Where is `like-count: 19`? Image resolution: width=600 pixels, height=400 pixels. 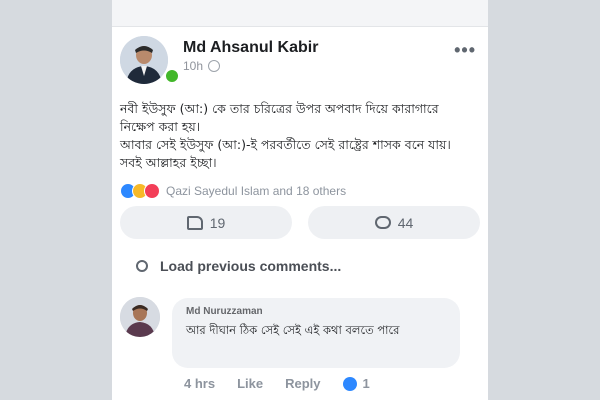 like-count: 19 is located at coordinates (217, 222).